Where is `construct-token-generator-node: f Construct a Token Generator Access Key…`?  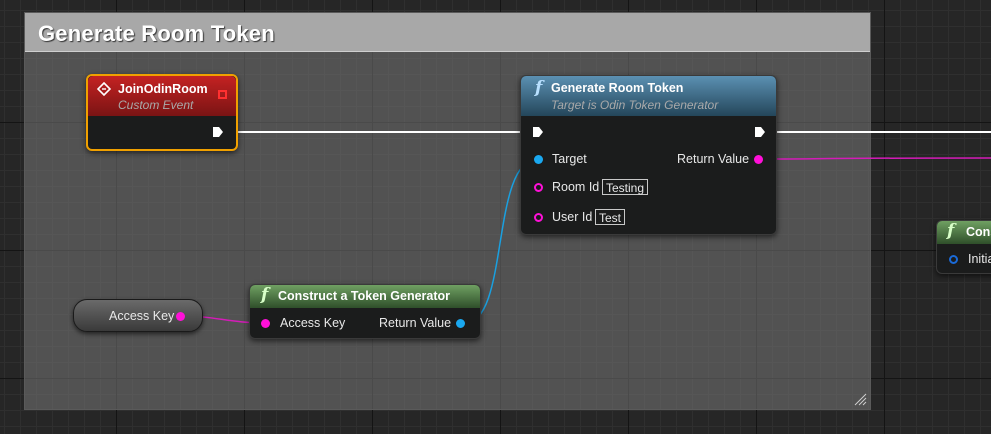 construct-token-generator-node: f Construct a Token Generator Access Key… is located at coordinates (365, 311).